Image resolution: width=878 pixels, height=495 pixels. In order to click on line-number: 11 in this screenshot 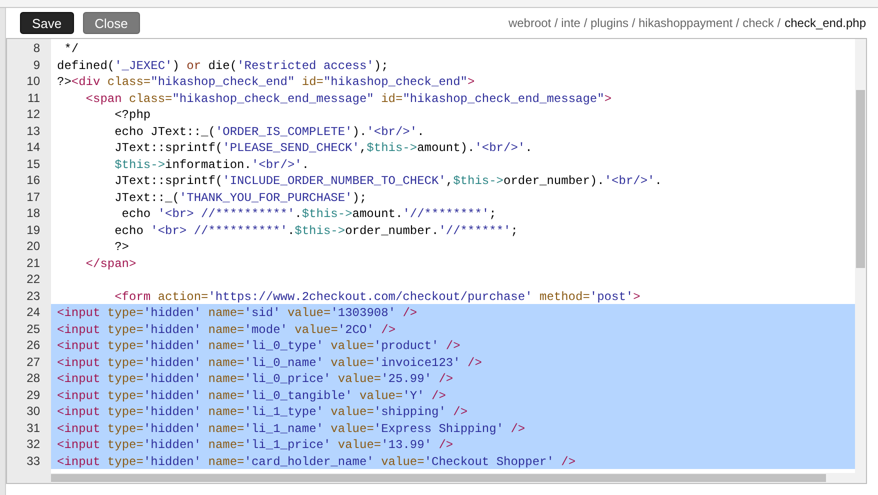, I will do `click(33, 98)`.